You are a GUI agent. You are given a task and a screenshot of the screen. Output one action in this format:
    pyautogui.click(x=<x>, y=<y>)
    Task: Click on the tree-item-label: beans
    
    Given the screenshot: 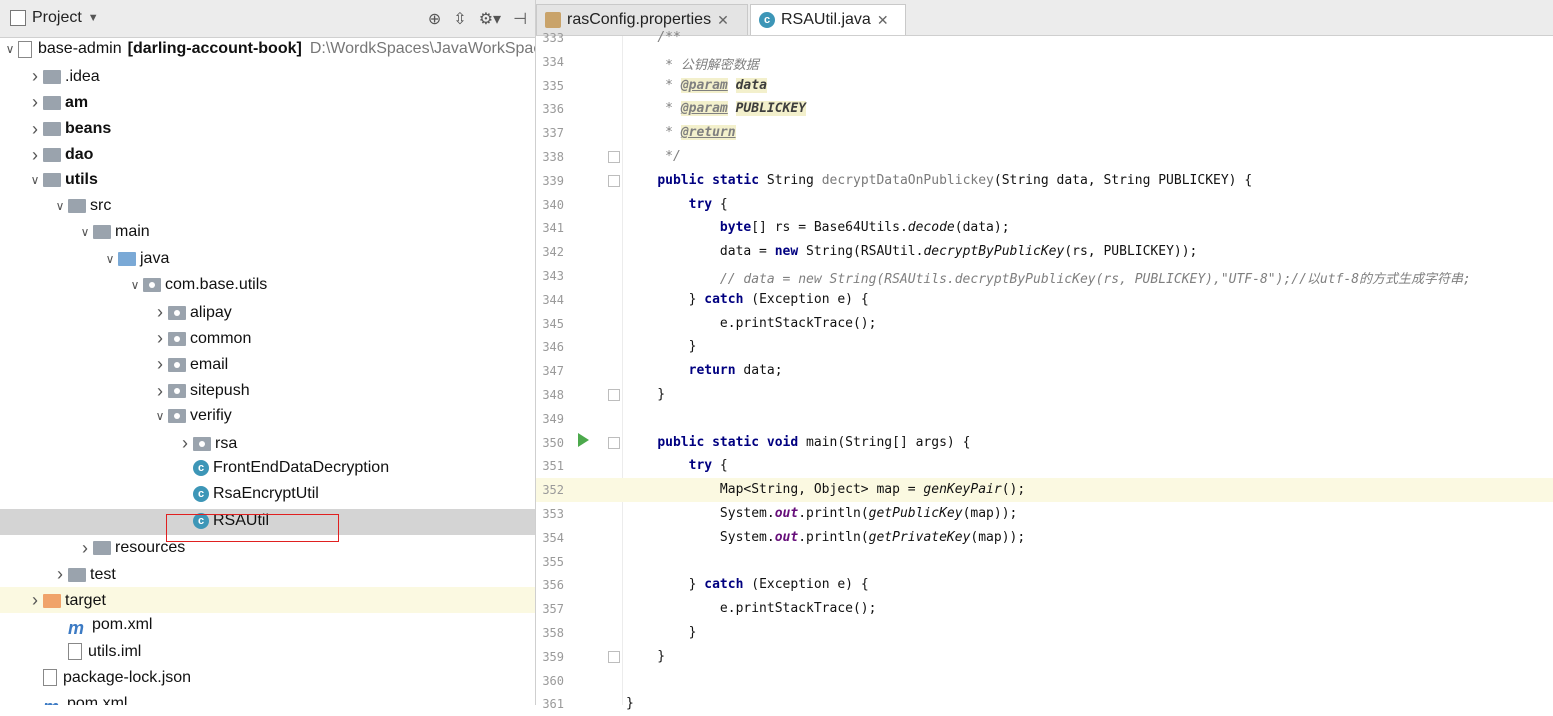 What is the action you would take?
    pyautogui.click(x=88, y=129)
    